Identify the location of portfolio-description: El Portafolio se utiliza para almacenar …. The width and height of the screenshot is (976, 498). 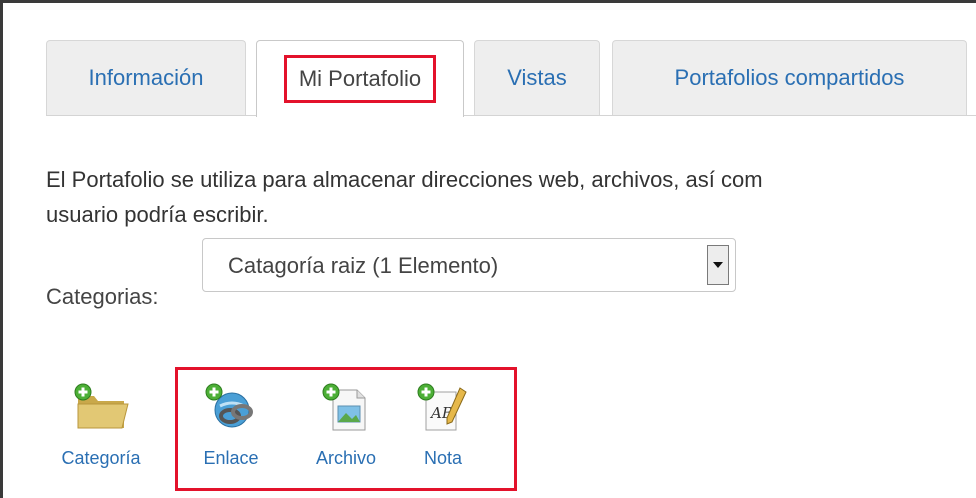
(511, 197).